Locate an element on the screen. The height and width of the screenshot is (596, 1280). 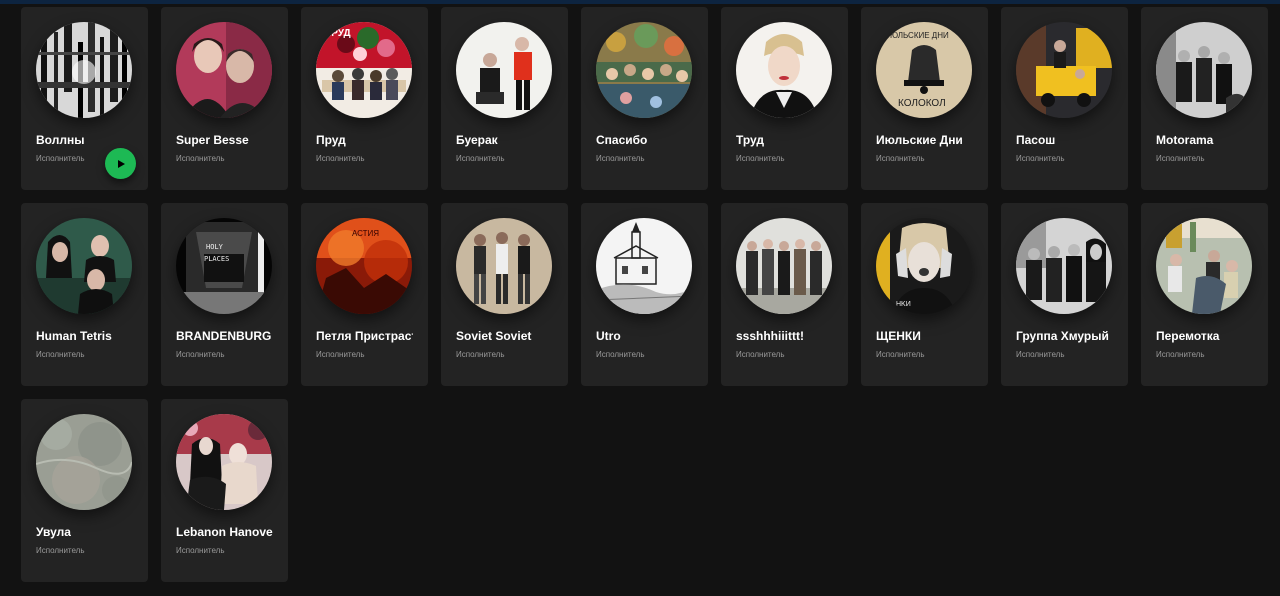
artist-card: Motorama Исполнитель is located at coordinates (1204, 98).